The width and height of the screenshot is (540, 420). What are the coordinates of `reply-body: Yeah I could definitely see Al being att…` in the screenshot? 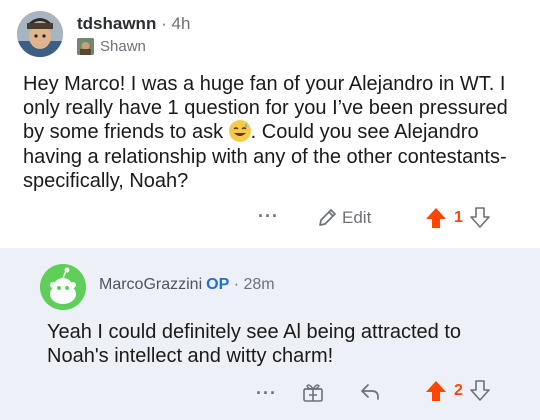 It's located at (254, 344).